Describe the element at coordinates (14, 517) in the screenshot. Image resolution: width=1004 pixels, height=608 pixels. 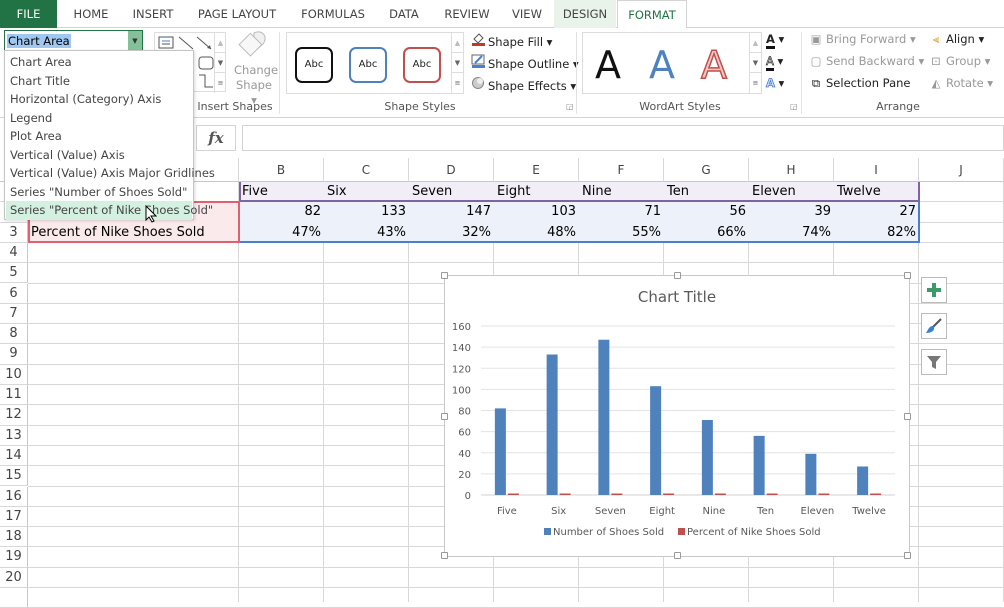
I see `row-header: 17` at that location.